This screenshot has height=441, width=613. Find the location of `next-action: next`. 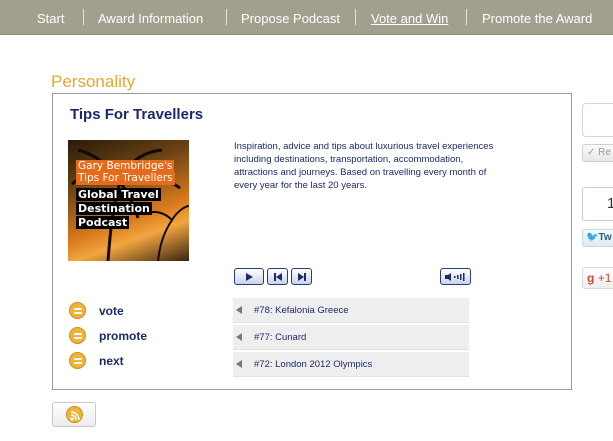

next-action: next is located at coordinates (108, 360).